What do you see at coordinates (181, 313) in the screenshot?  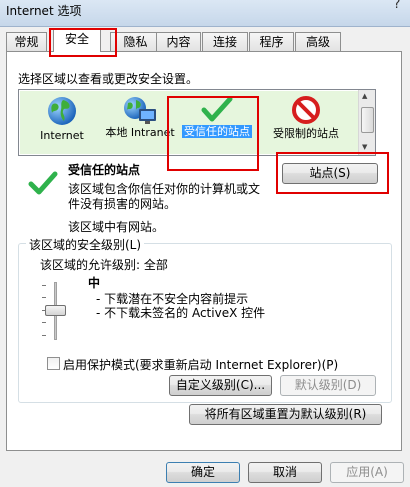 I see `security-level-bullet-2: - 不下载未签名的 ActiveX 控件` at bounding box center [181, 313].